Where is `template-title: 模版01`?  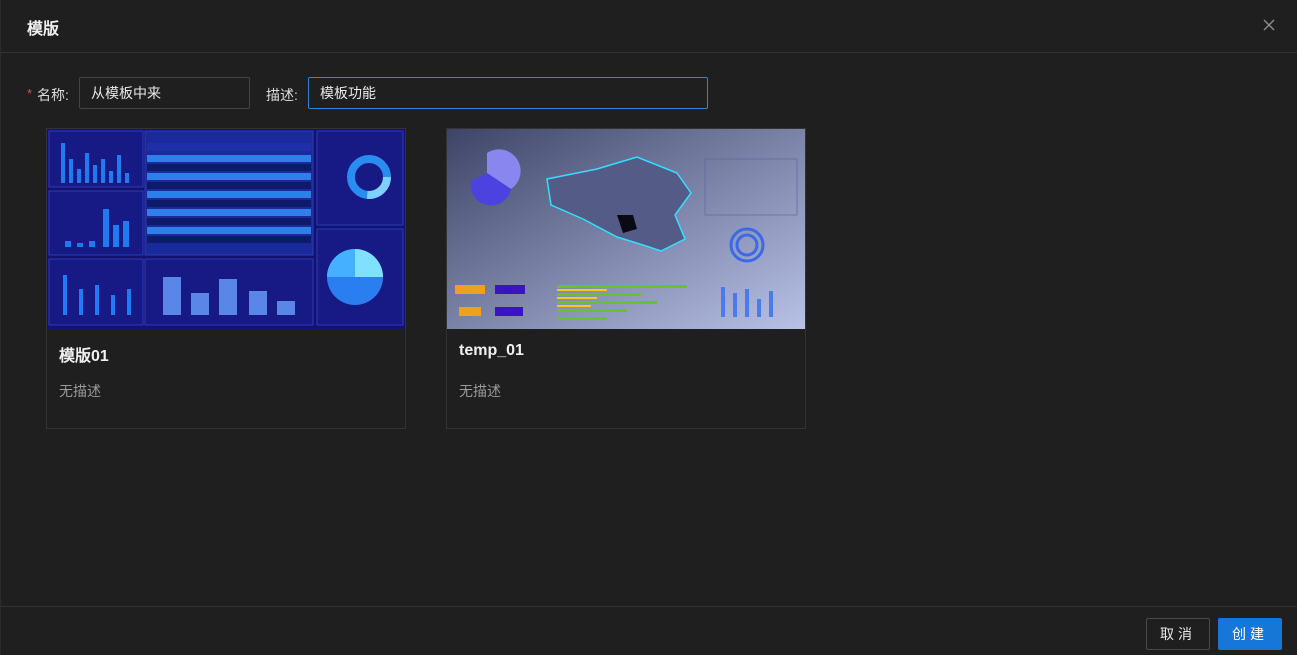
template-title: 模版01 is located at coordinates (84, 356).